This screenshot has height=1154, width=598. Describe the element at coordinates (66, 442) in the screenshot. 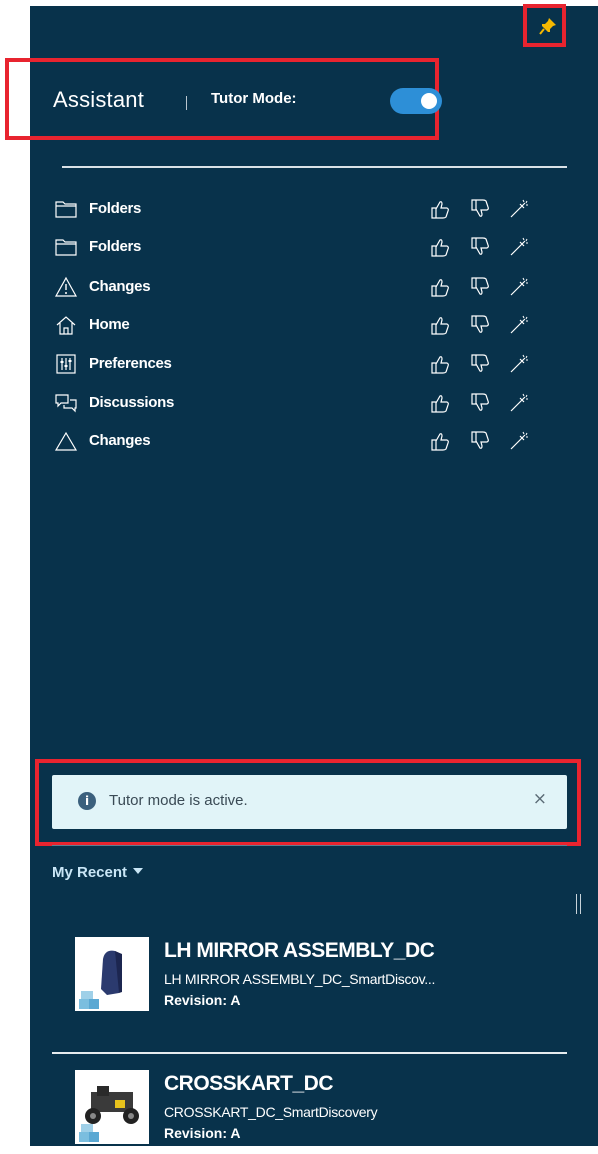

I see `triangle-icon` at that location.